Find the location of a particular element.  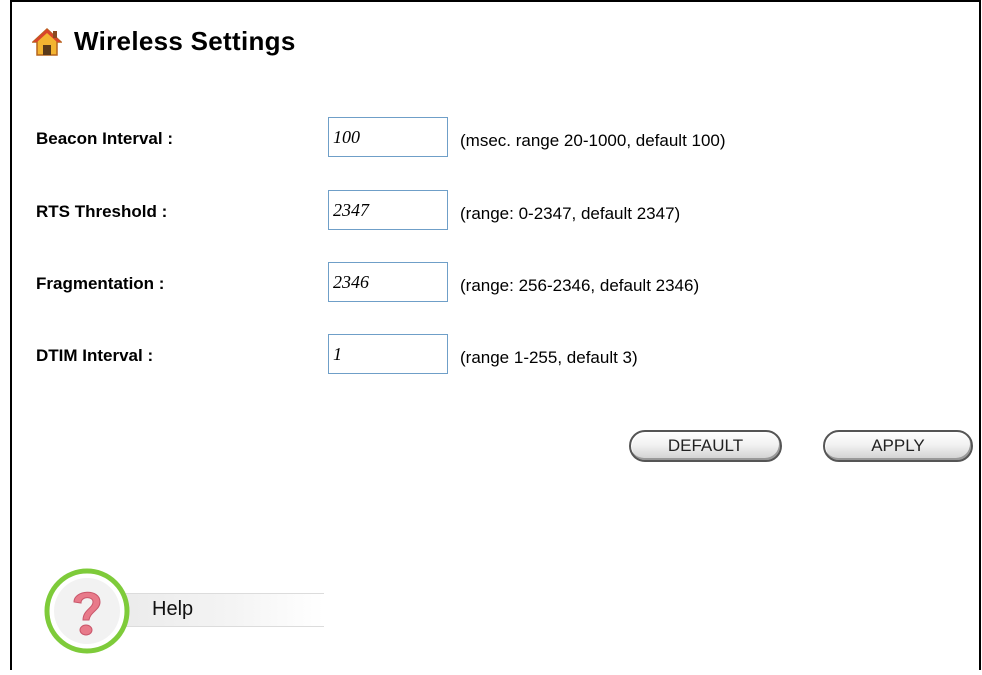

fragmentation-label: Fragmentation : is located at coordinates (100, 283).